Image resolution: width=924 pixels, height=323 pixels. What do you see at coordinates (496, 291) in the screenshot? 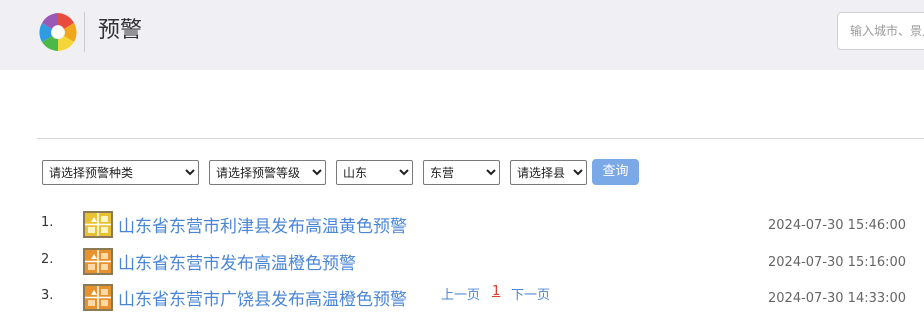
I see `current-page-link: 1` at bounding box center [496, 291].